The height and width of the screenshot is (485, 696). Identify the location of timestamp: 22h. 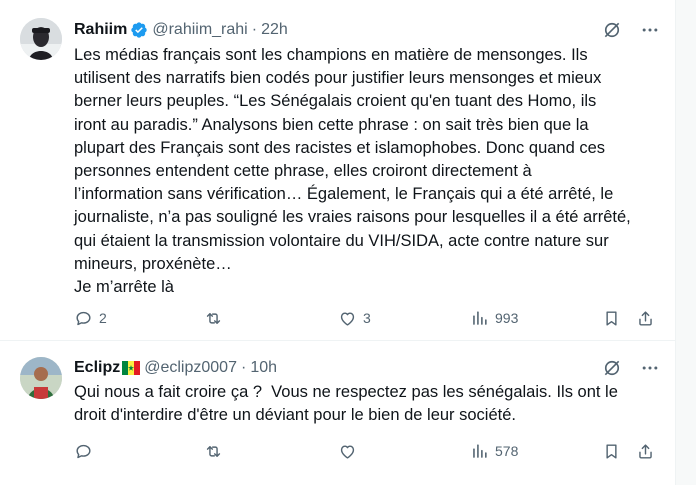
(274, 30).